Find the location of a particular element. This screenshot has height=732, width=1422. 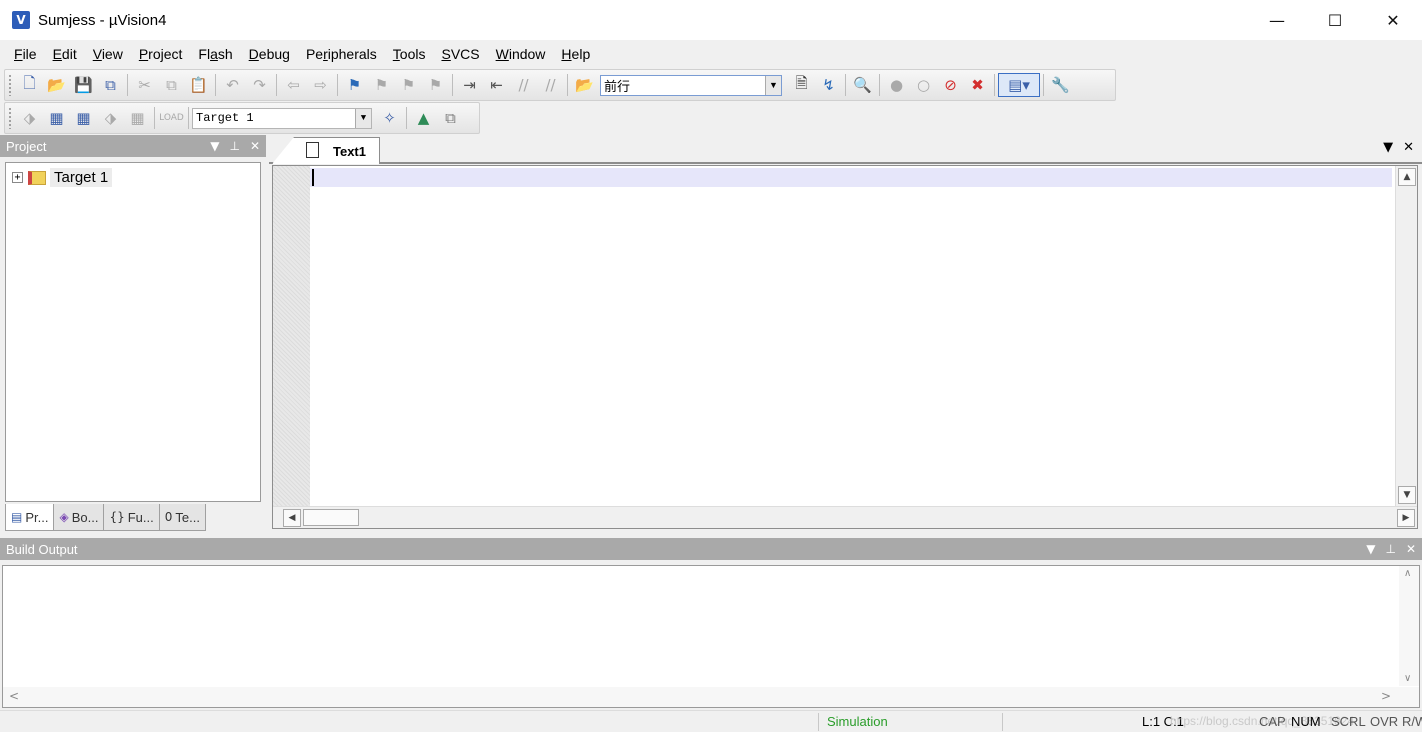

download-load-icon: LOAD is located at coordinates (171, 118).